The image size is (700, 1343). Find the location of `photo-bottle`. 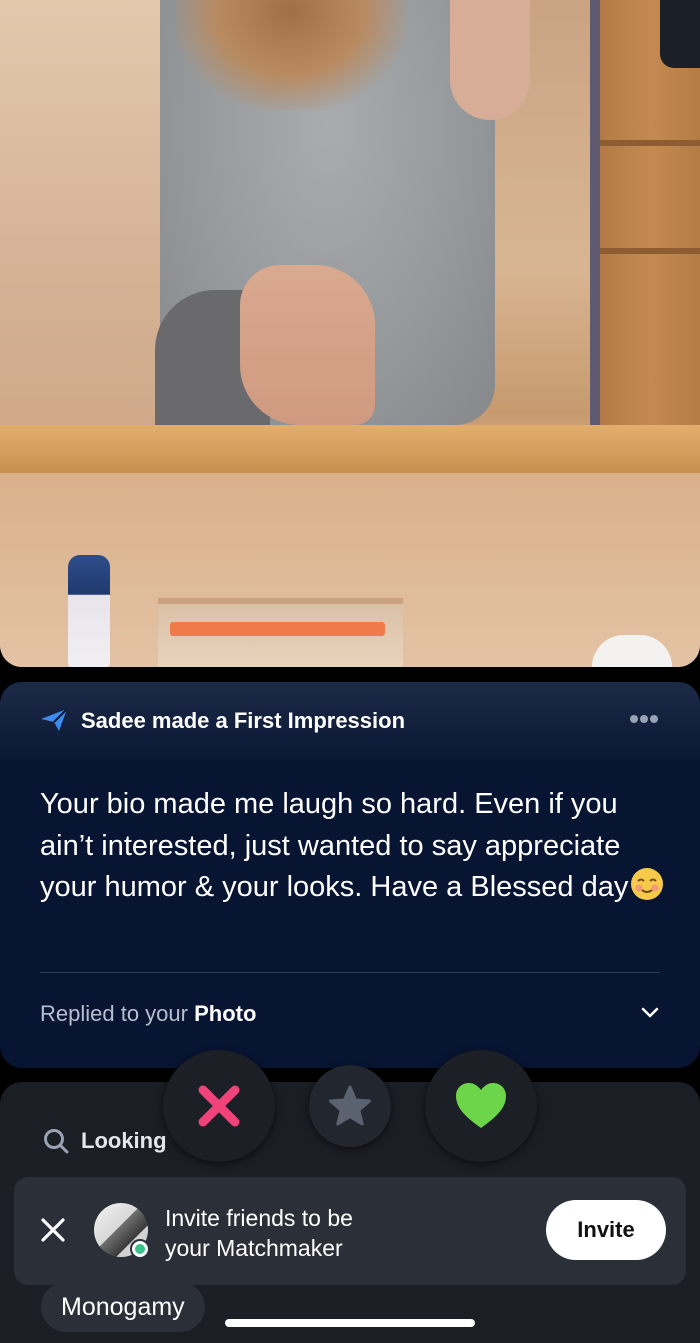

photo-bottle is located at coordinates (89, 611).